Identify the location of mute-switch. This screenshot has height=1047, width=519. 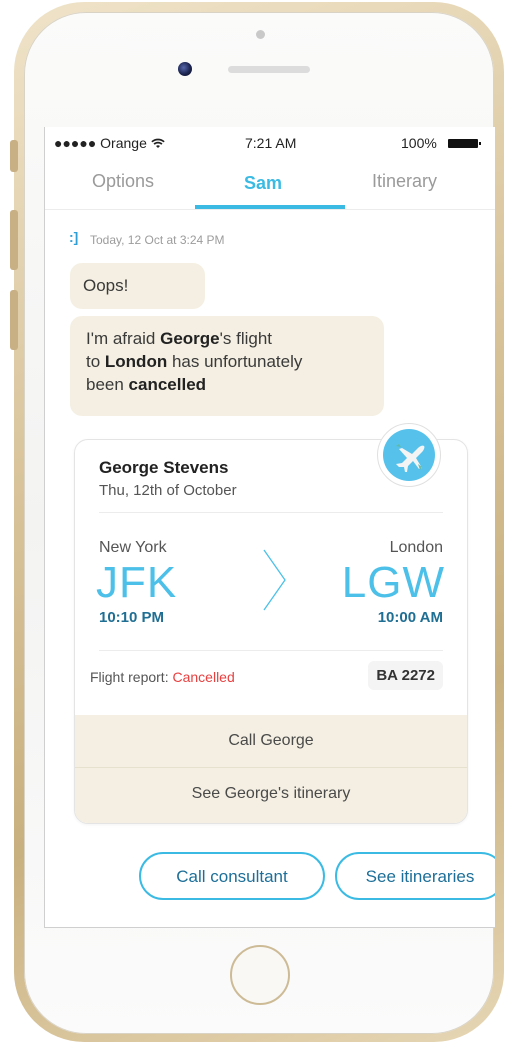
(14, 156).